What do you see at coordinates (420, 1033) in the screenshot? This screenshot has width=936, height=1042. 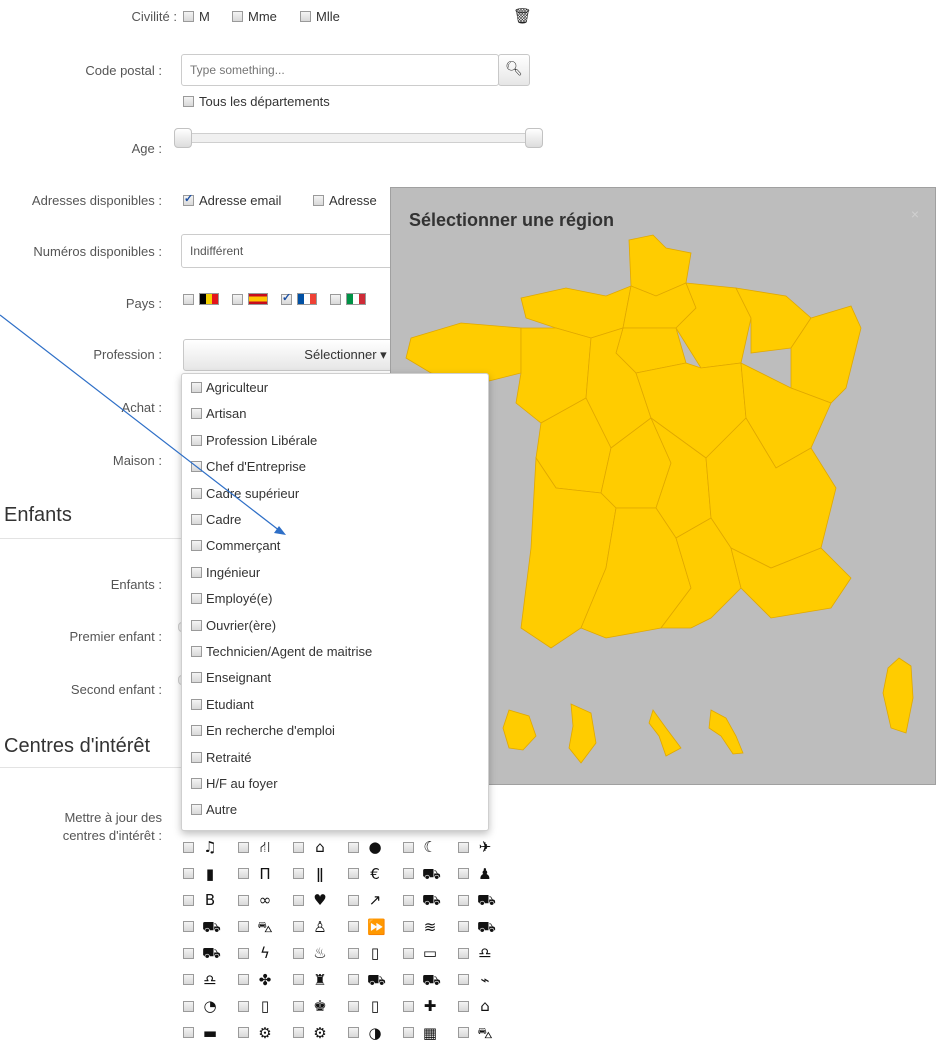 I see `interest-option: ▦` at bounding box center [420, 1033].